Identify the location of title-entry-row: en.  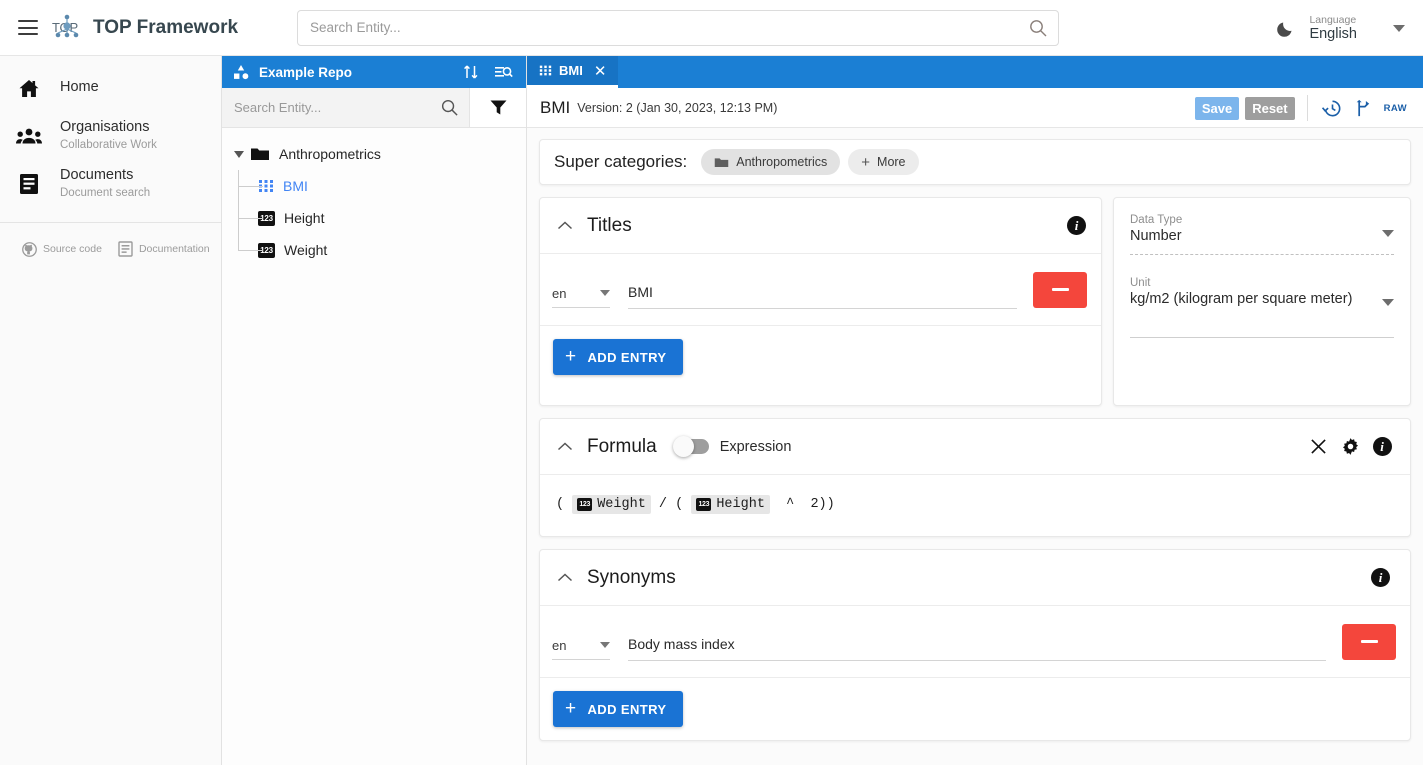
(820, 290).